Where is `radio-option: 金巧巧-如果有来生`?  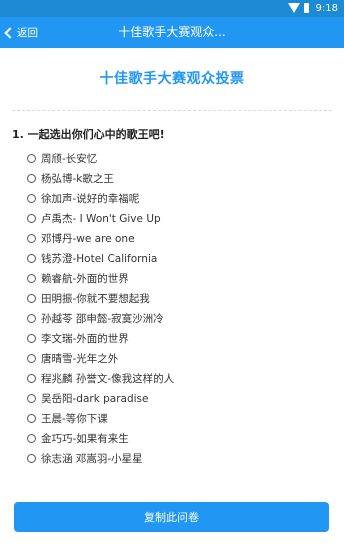
radio-option: 金巧巧-如果有来生 is located at coordinates (100, 438).